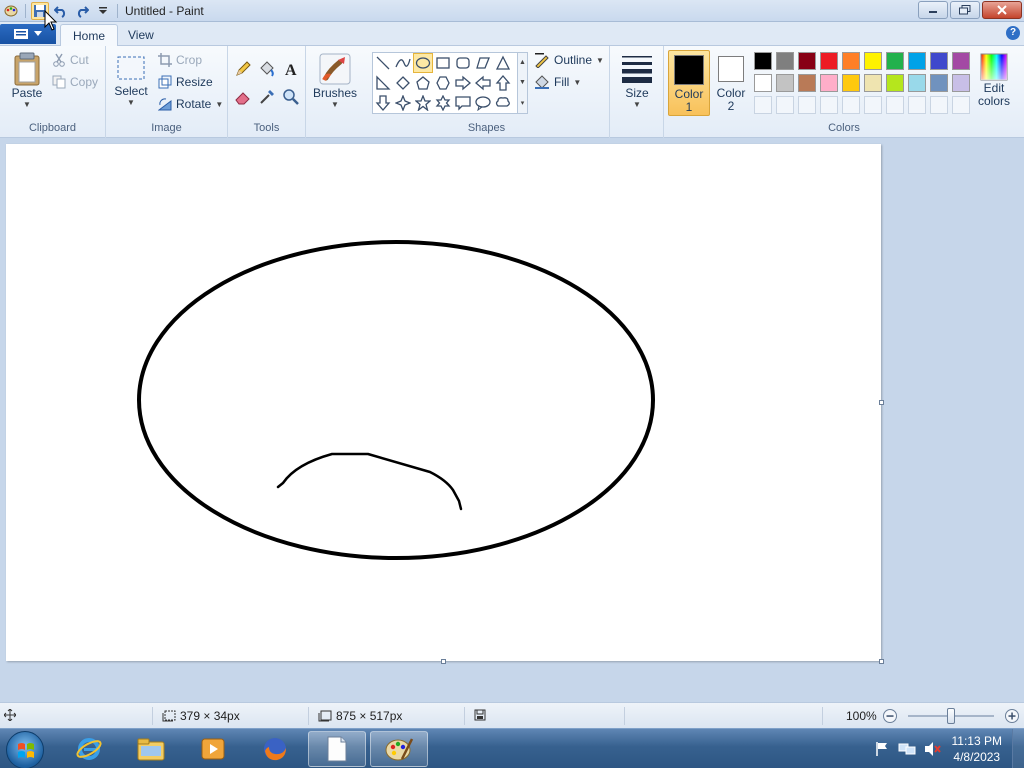 The image size is (1024, 768). Describe the element at coordinates (557, 82) in the screenshot. I see `fill-dropdown-button: Fill ▼` at that location.